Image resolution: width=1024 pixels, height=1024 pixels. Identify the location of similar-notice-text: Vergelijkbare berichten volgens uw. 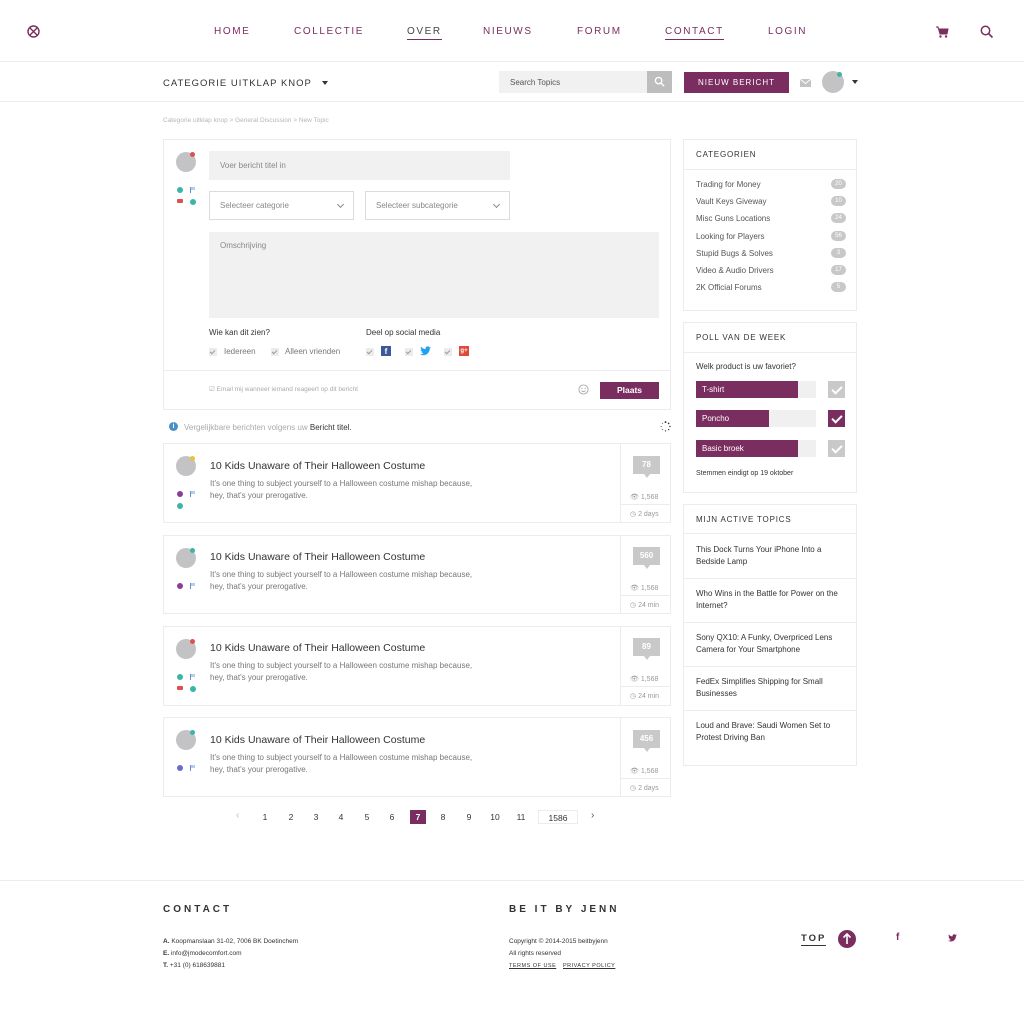
(246, 427).